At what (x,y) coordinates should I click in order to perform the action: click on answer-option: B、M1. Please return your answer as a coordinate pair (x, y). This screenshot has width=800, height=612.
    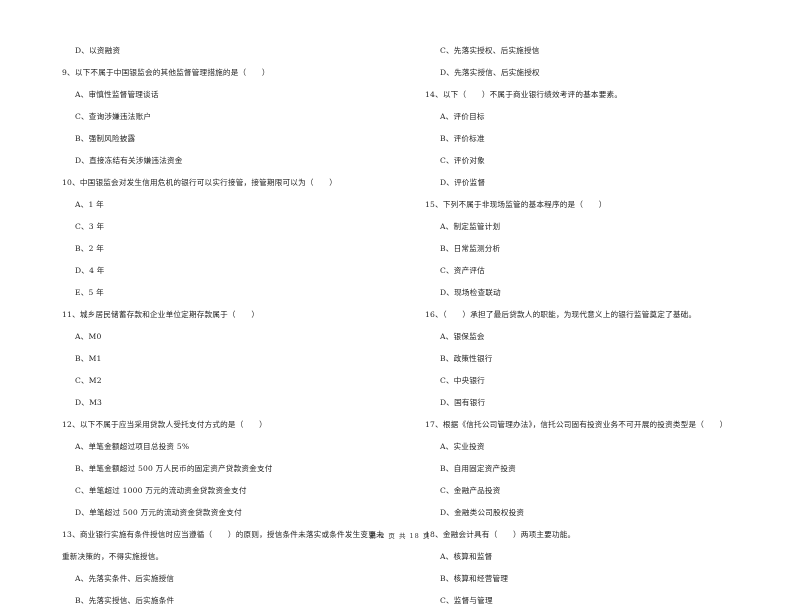
    Looking at the image, I should click on (88, 358).